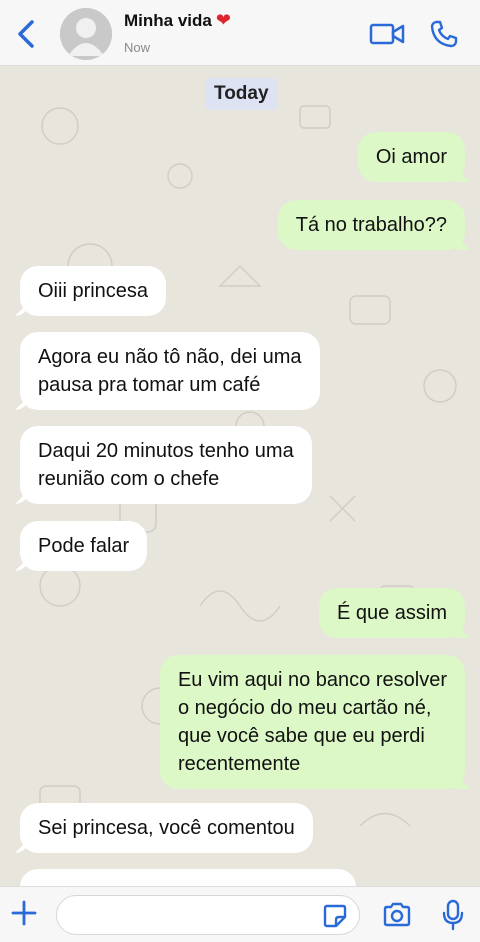 This screenshot has width=480, height=942. Describe the element at coordinates (397, 915) in the screenshot. I see `camera-icon` at that location.